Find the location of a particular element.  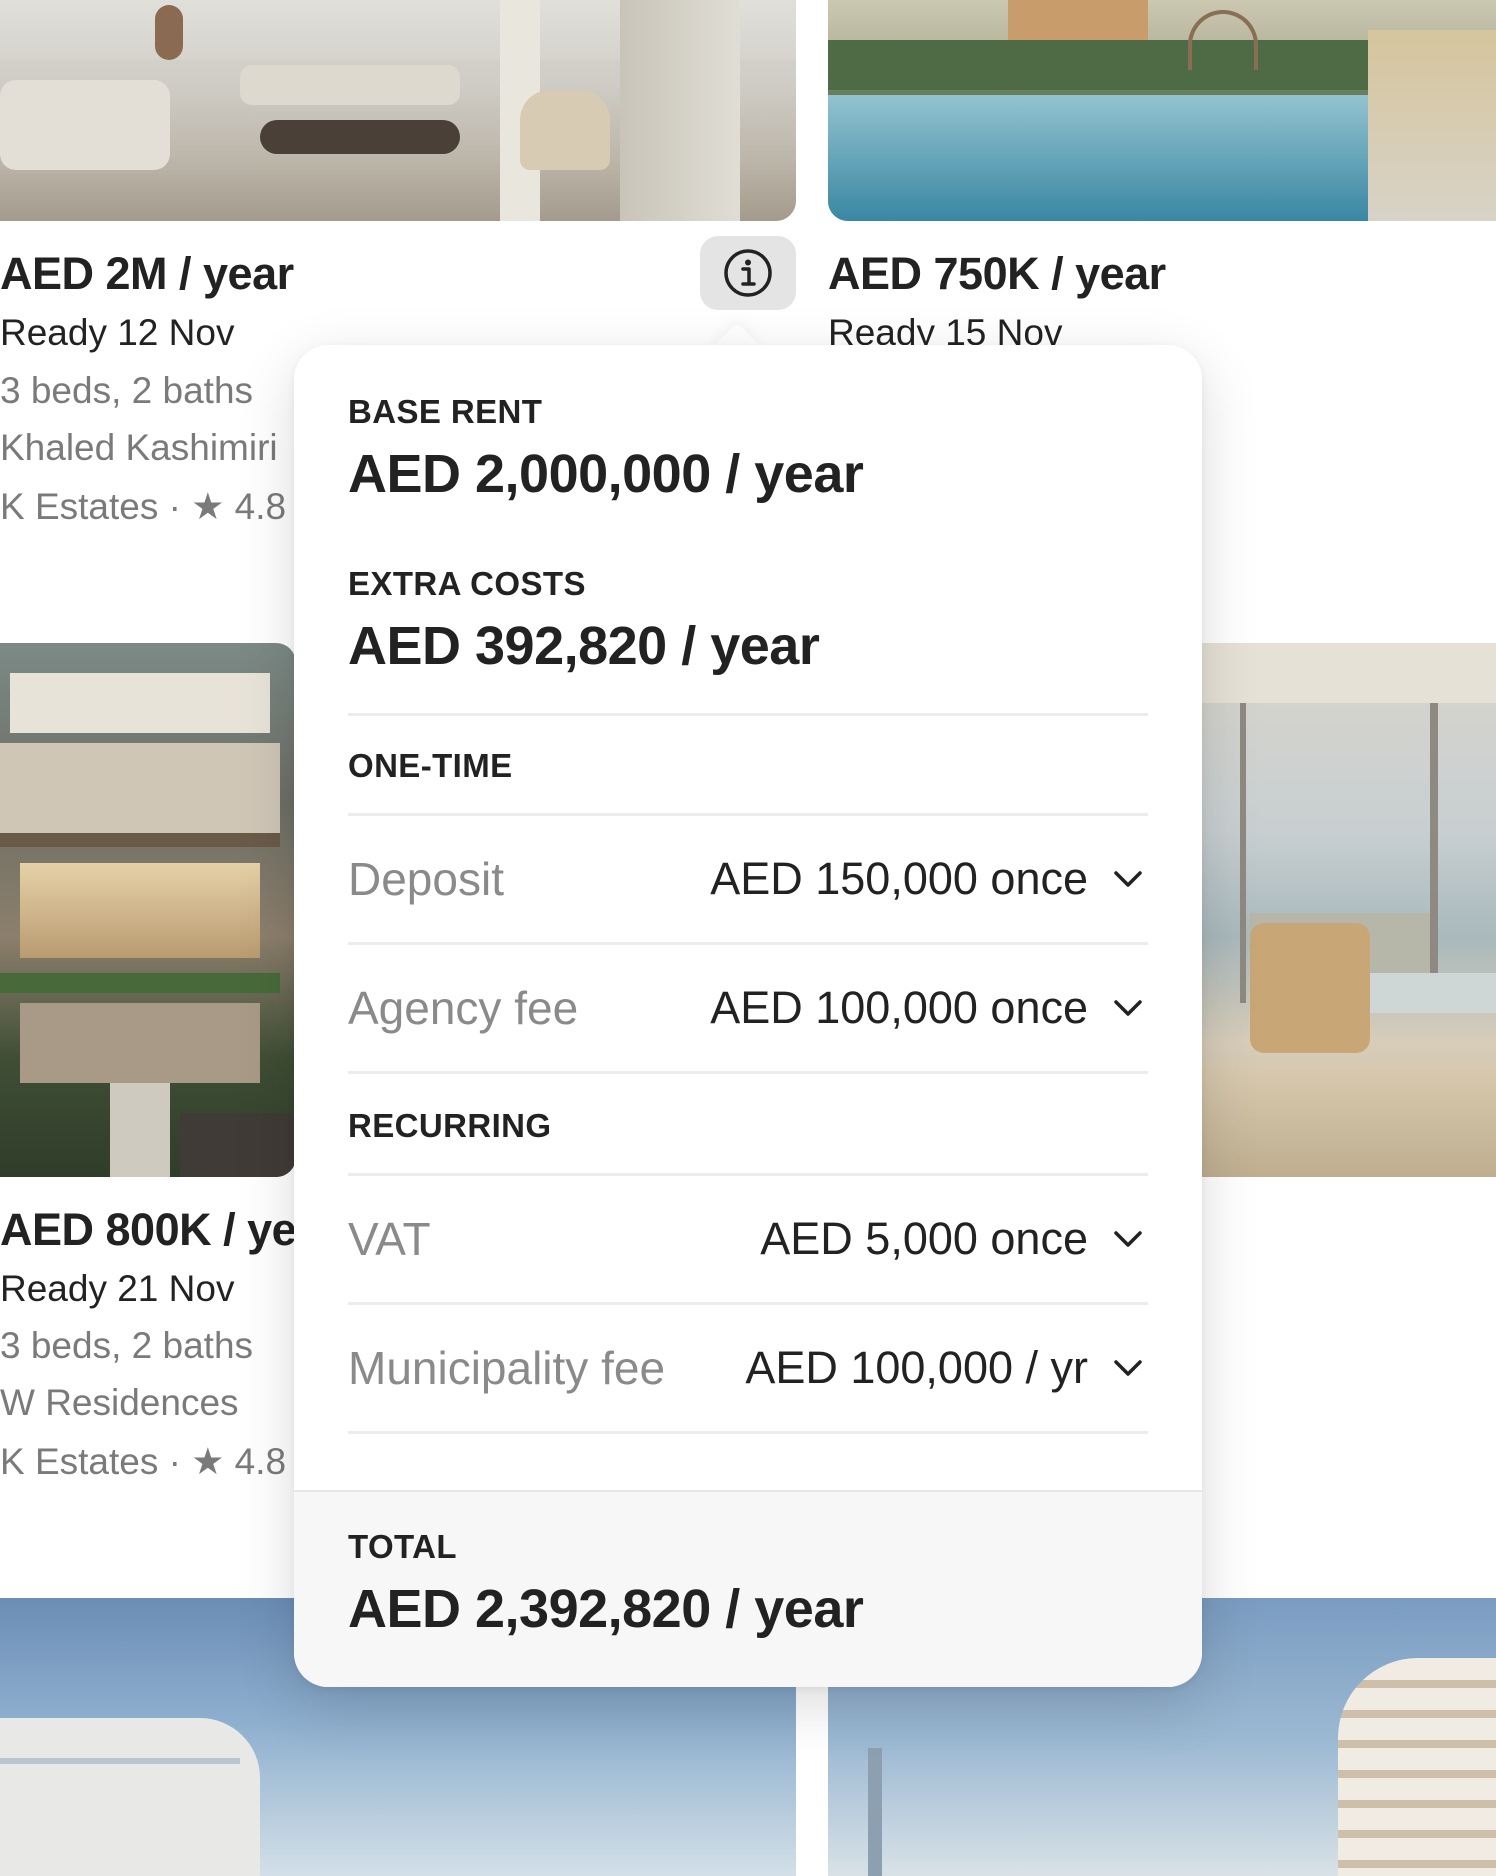

total-footer: TOTAL AED 2,392,820 / year is located at coordinates (748, 1588).